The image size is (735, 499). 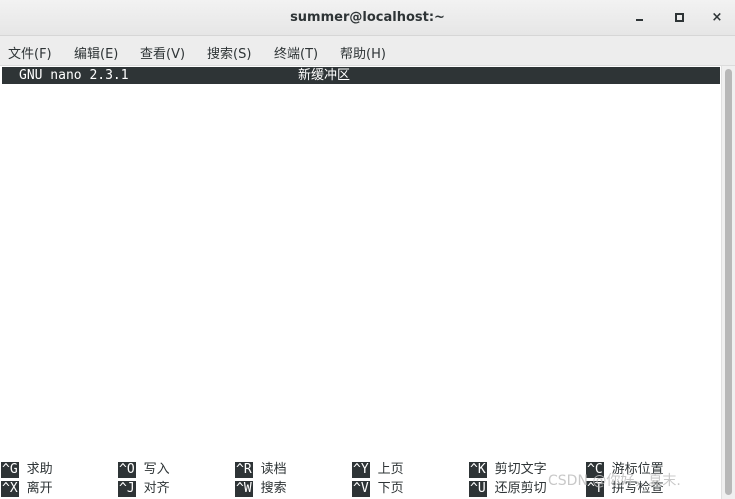 What do you see at coordinates (273, 469) in the screenshot?
I see `shortcut-label: 读档` at bounding box center [273, 469].